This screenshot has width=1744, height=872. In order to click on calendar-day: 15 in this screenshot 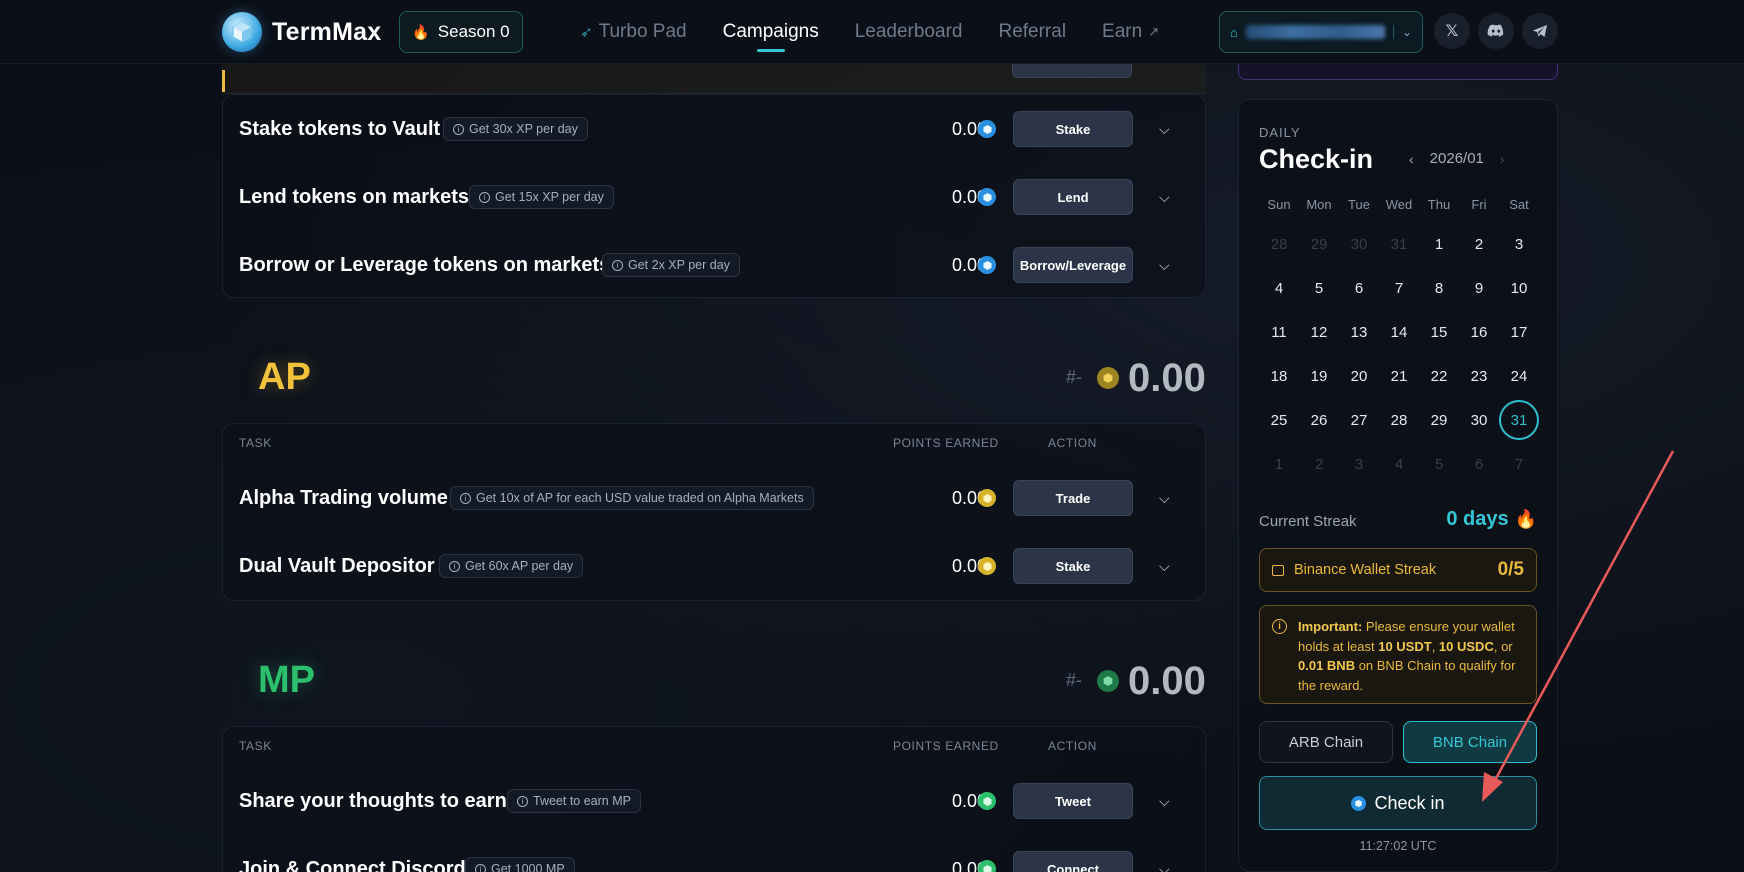, I will do `click(1439, 332)`.